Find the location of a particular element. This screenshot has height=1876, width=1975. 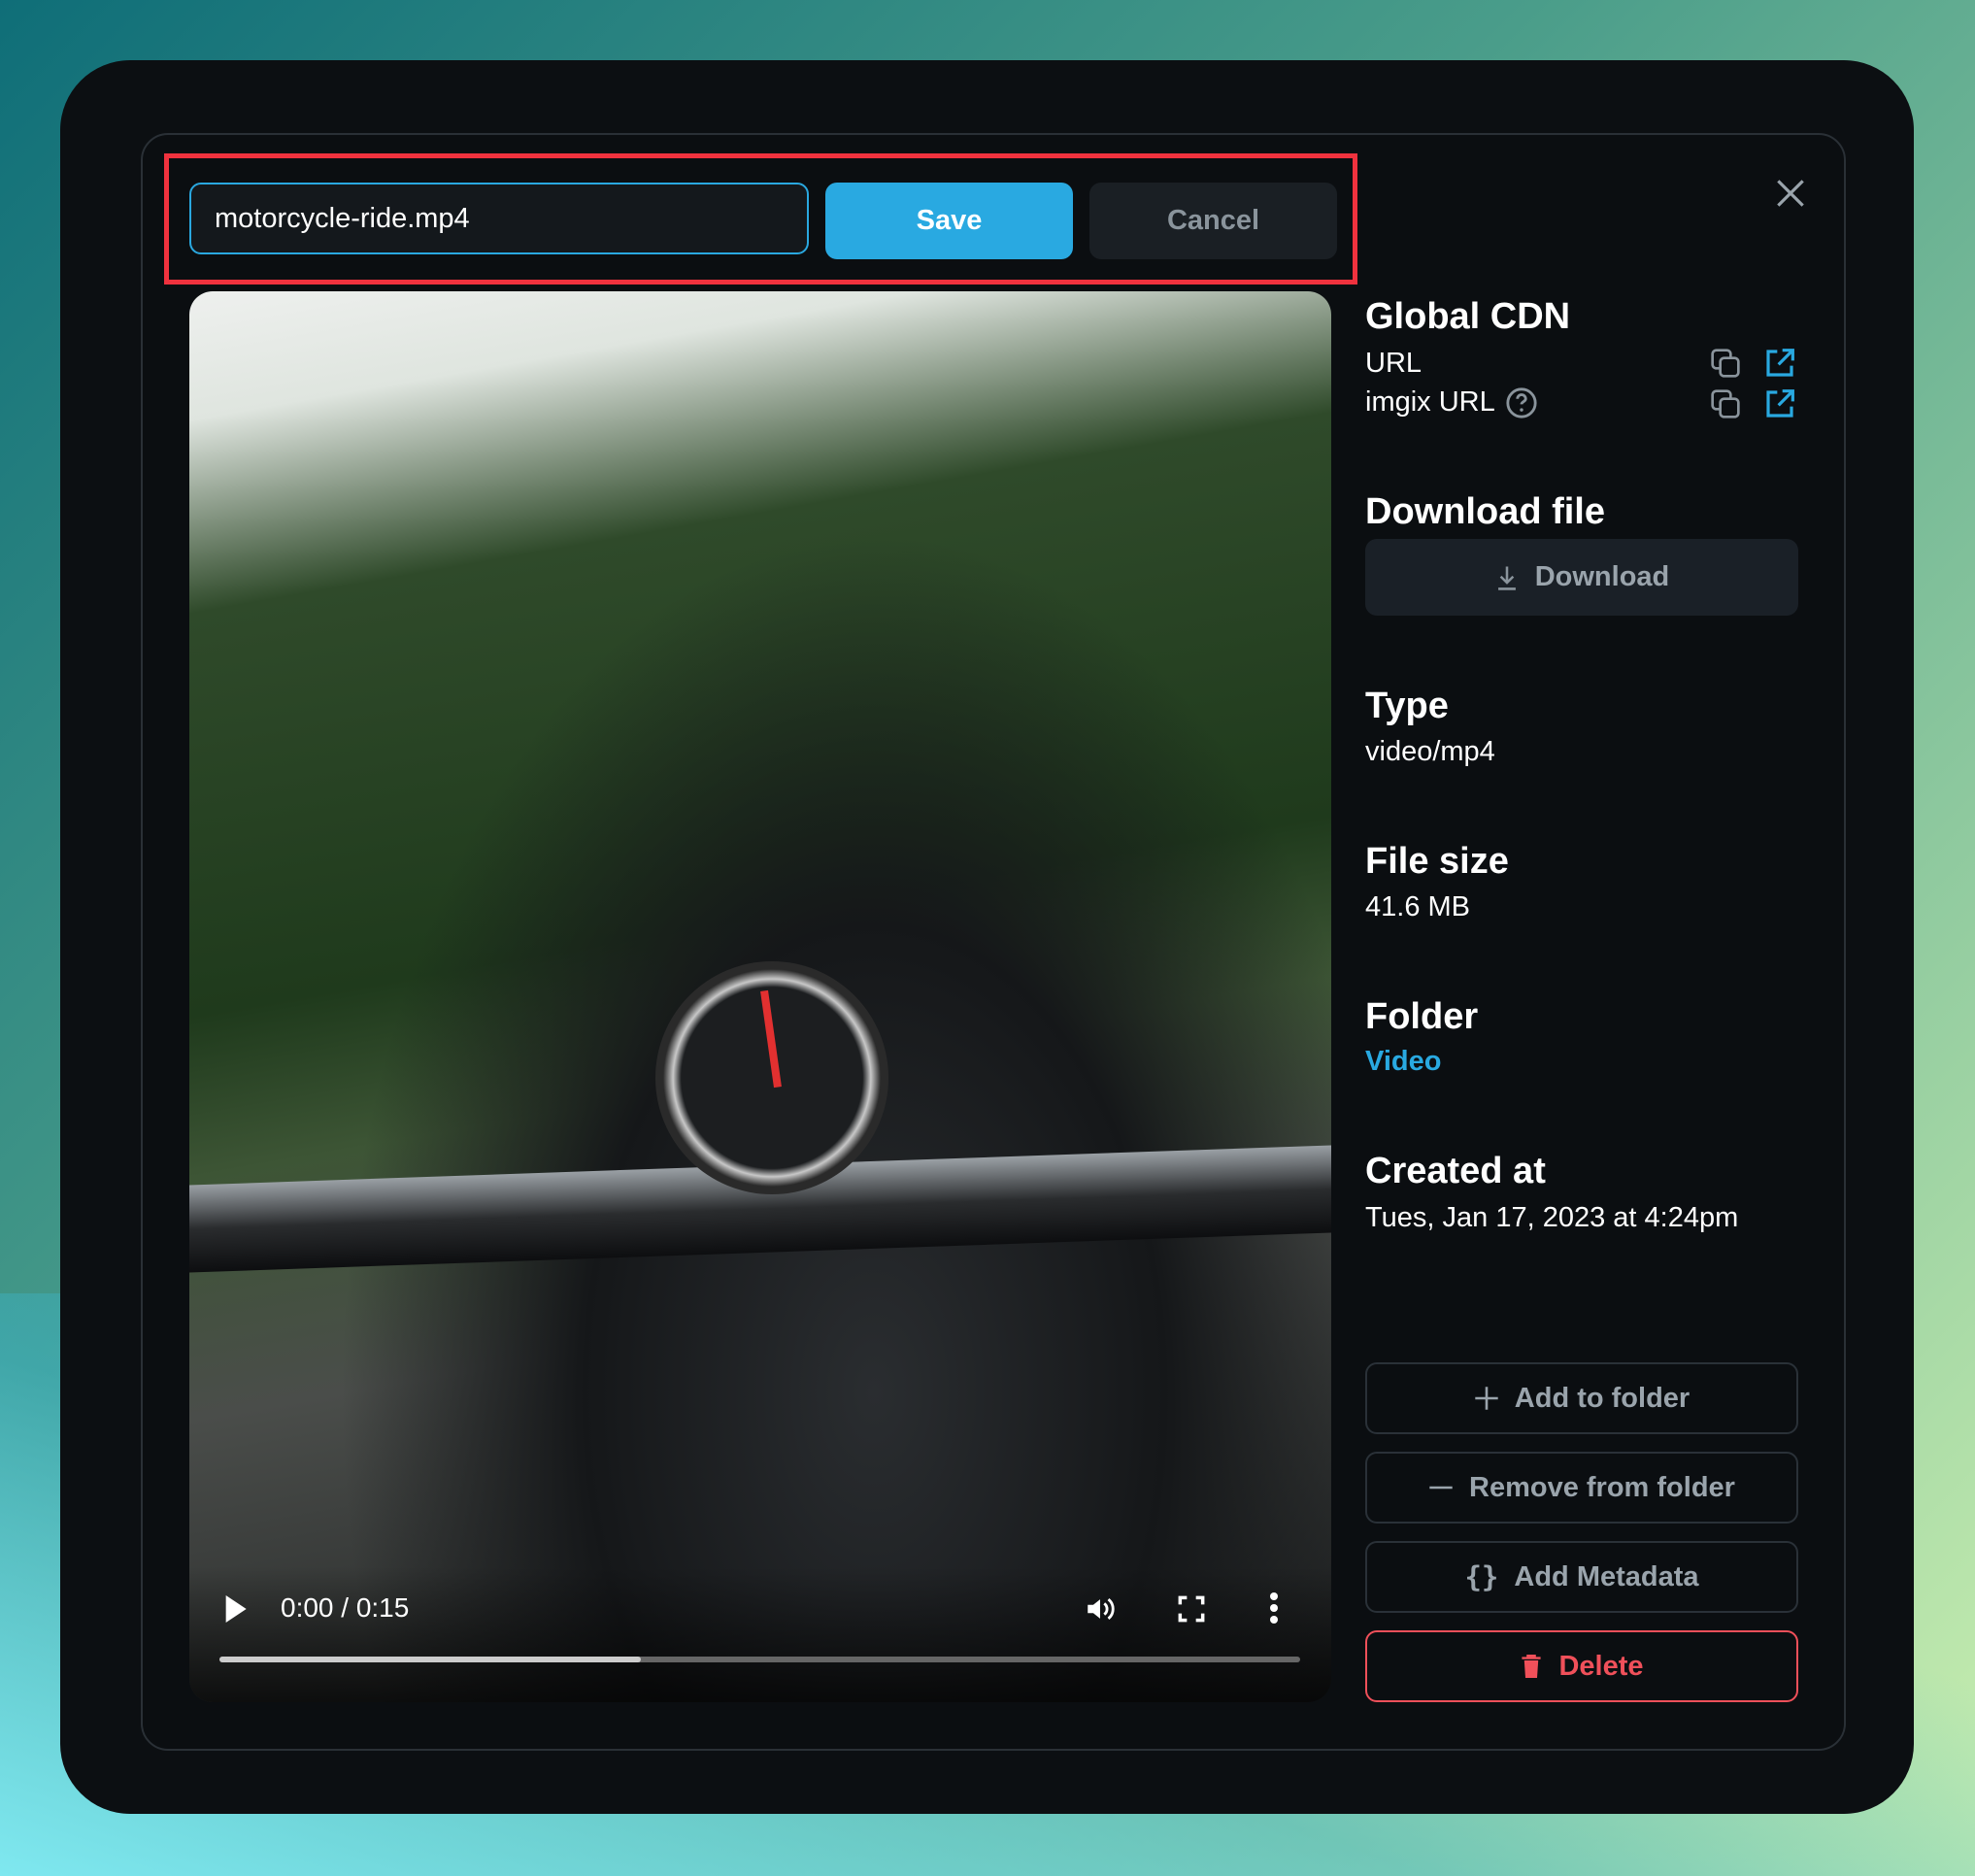

more-options-icon is located at coordinates (1274, 1608).